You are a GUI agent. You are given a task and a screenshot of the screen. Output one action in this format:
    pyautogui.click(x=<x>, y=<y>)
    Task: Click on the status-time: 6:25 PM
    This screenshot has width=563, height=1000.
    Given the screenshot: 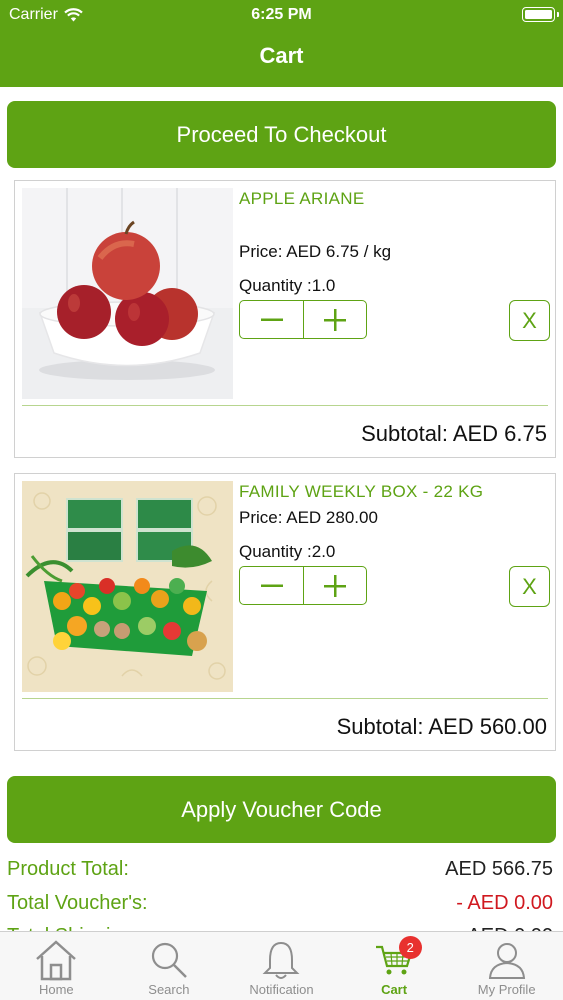 What is the action you would take?
    pyautogui.click(x=281, y=14)
    